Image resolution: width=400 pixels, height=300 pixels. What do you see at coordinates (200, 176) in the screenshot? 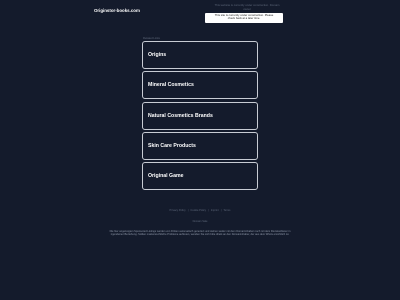
I see `related-link-original-game: Original Game` at bounding box center [200, 176].